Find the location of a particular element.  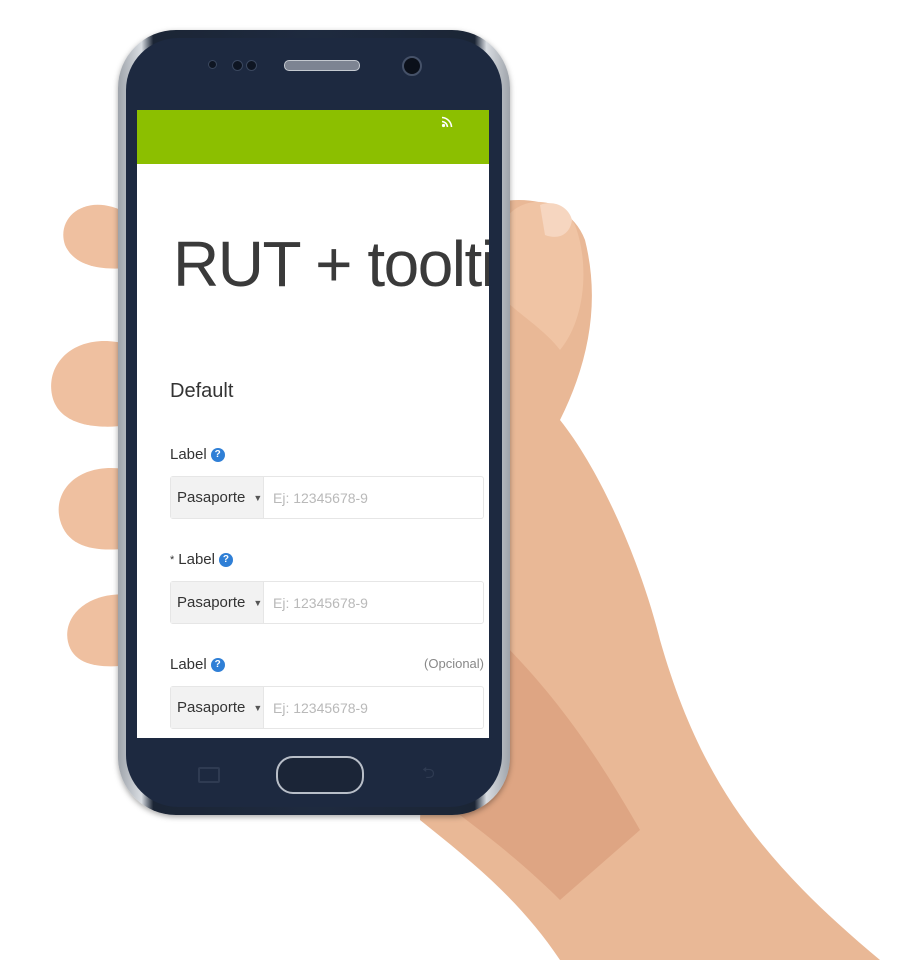

top-app-bar is located at coordinates (313, 137).